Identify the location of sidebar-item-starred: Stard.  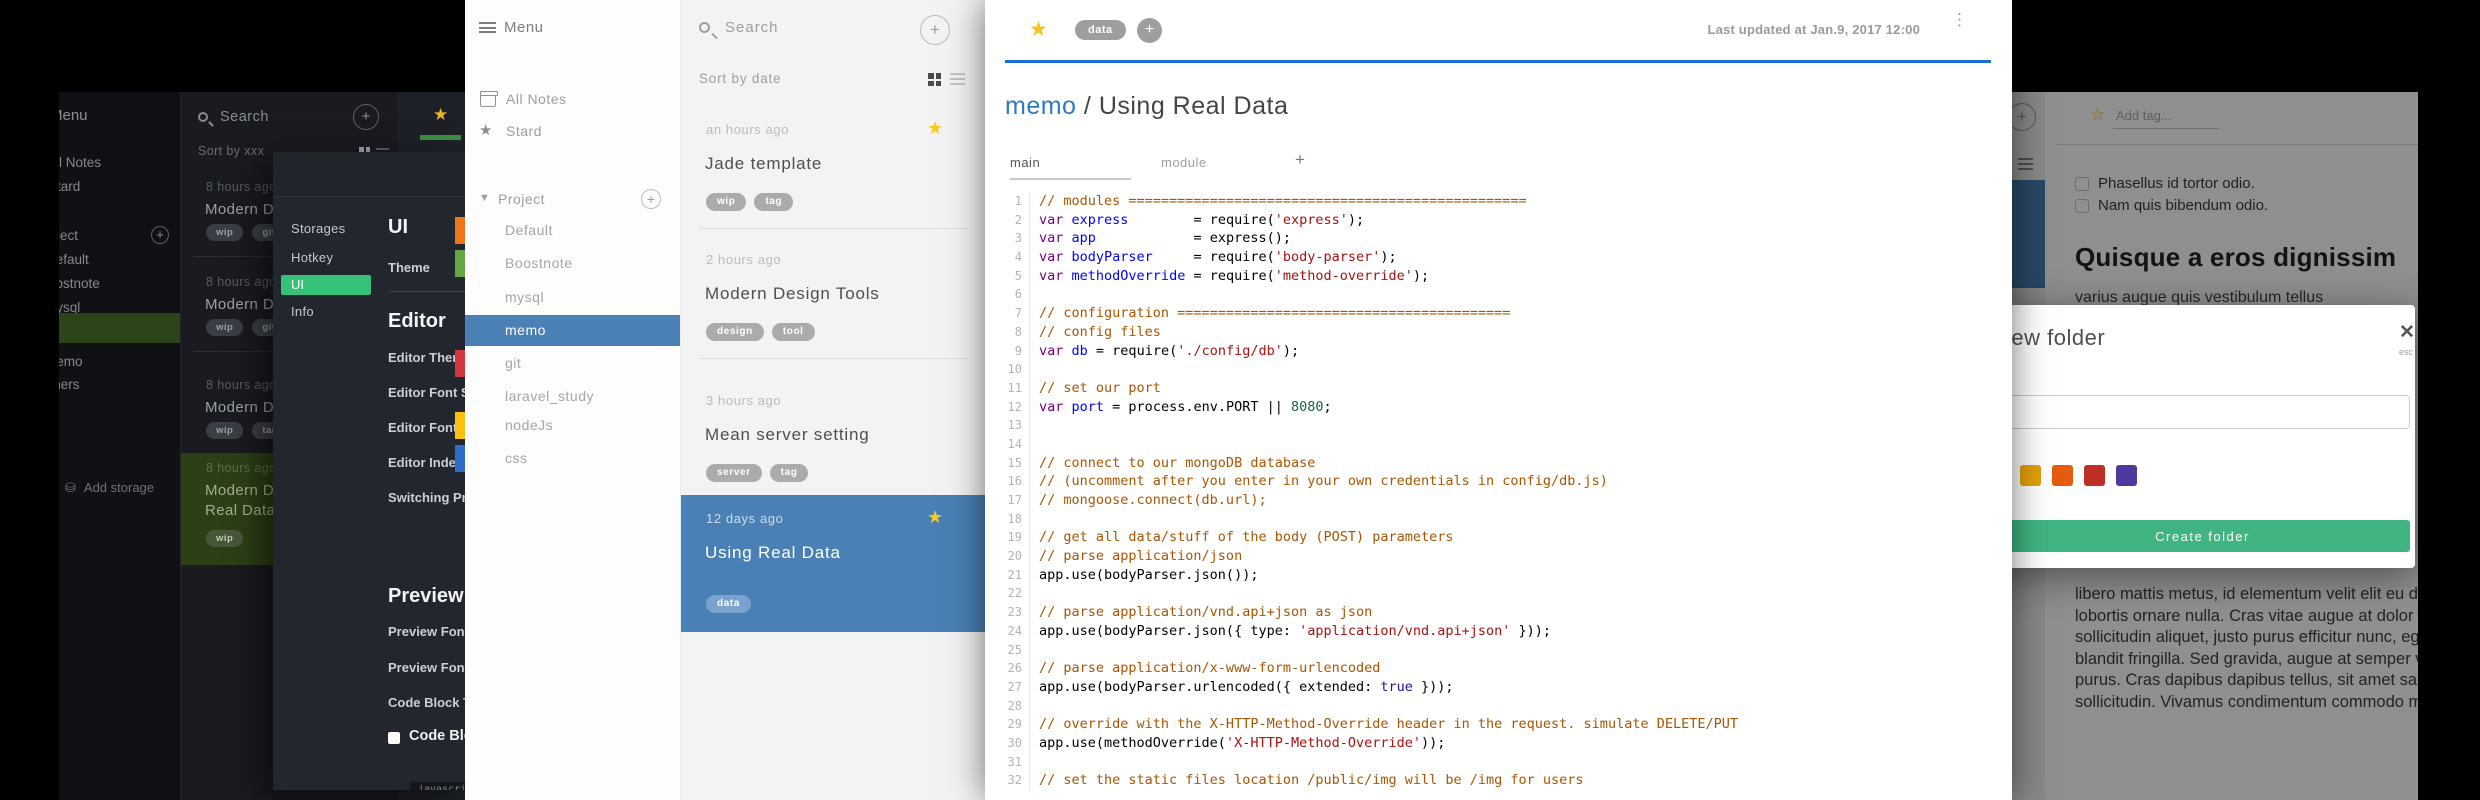
(524, 131).